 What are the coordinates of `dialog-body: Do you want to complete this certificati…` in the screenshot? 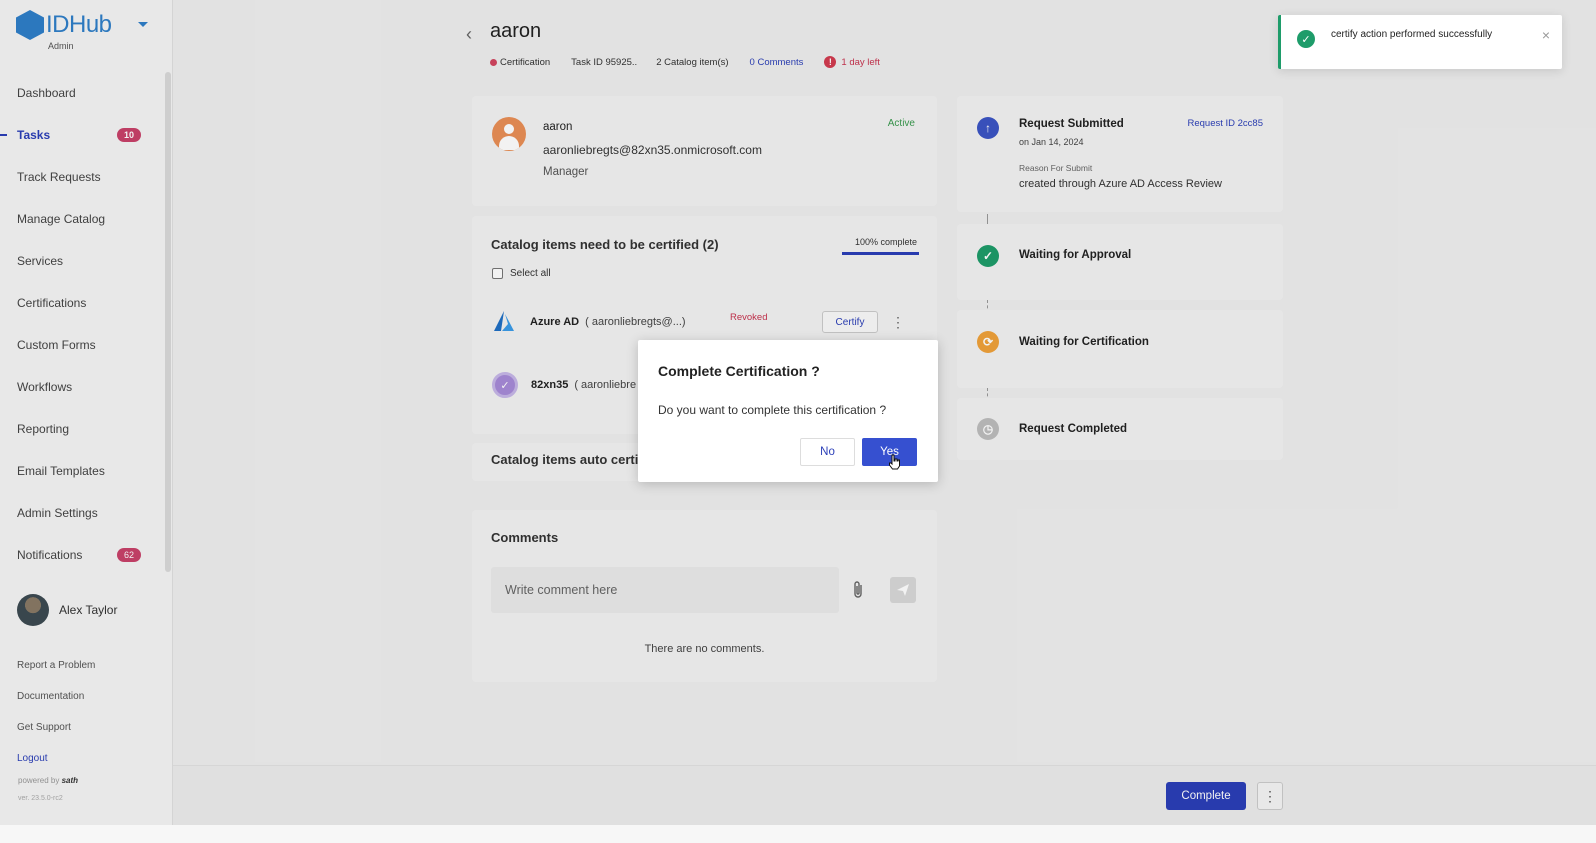 It's located at (772, 410).